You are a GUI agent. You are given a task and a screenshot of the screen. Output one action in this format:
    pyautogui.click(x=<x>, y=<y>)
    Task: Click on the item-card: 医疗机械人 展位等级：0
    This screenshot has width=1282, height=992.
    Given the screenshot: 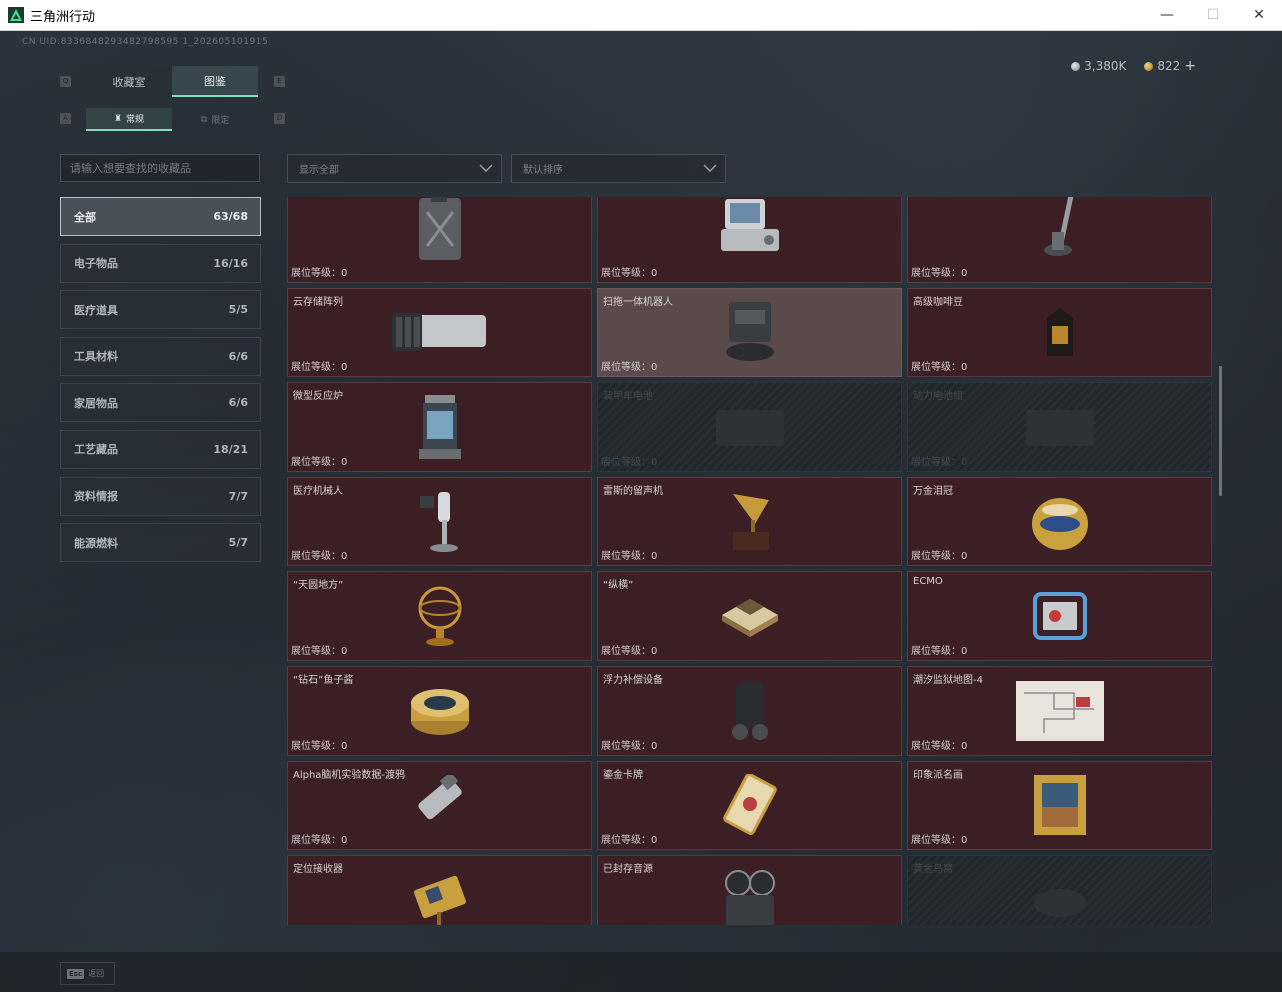 What is the action you would take?
    pyautogui.click(x=439, y=521)
    